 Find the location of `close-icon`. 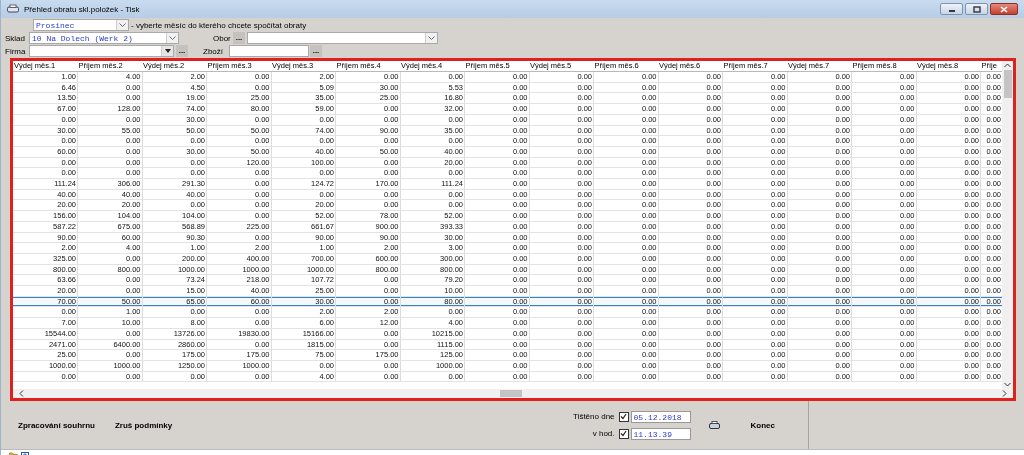

close-icon is located at coordinates (1004, 9).